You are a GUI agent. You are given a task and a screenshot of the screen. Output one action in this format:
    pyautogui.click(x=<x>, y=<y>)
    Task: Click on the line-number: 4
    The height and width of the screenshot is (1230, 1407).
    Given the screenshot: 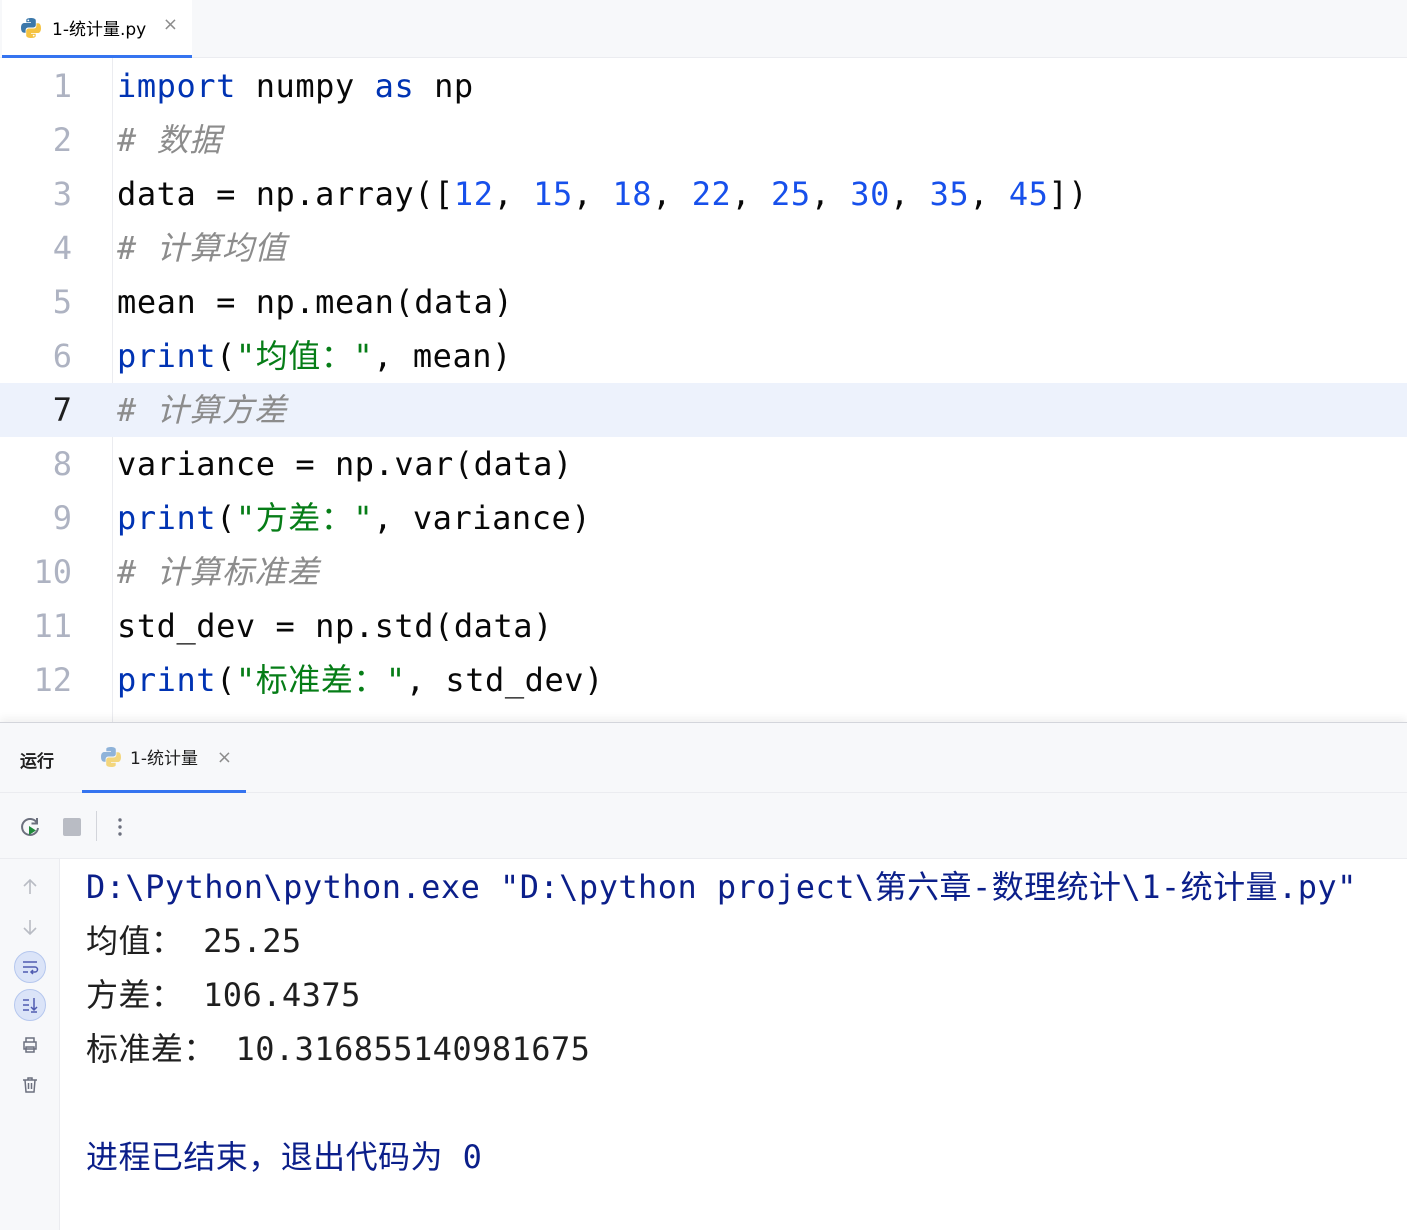 What is the action you would take?
    pyautogui.click(x=62, y=248)
    